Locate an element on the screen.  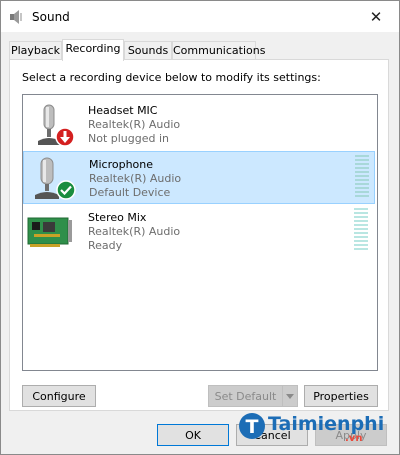
tab-recording: Recording is located at coordinates (93, 50).